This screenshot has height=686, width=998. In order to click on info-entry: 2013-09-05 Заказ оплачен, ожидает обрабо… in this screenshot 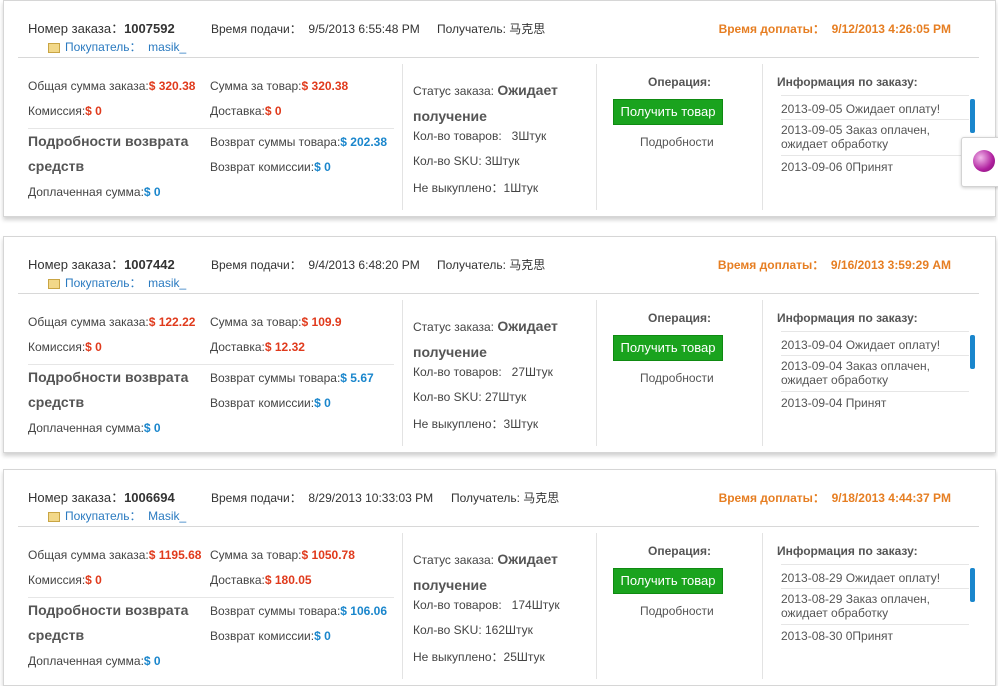, I will do `click(855, 137)`.